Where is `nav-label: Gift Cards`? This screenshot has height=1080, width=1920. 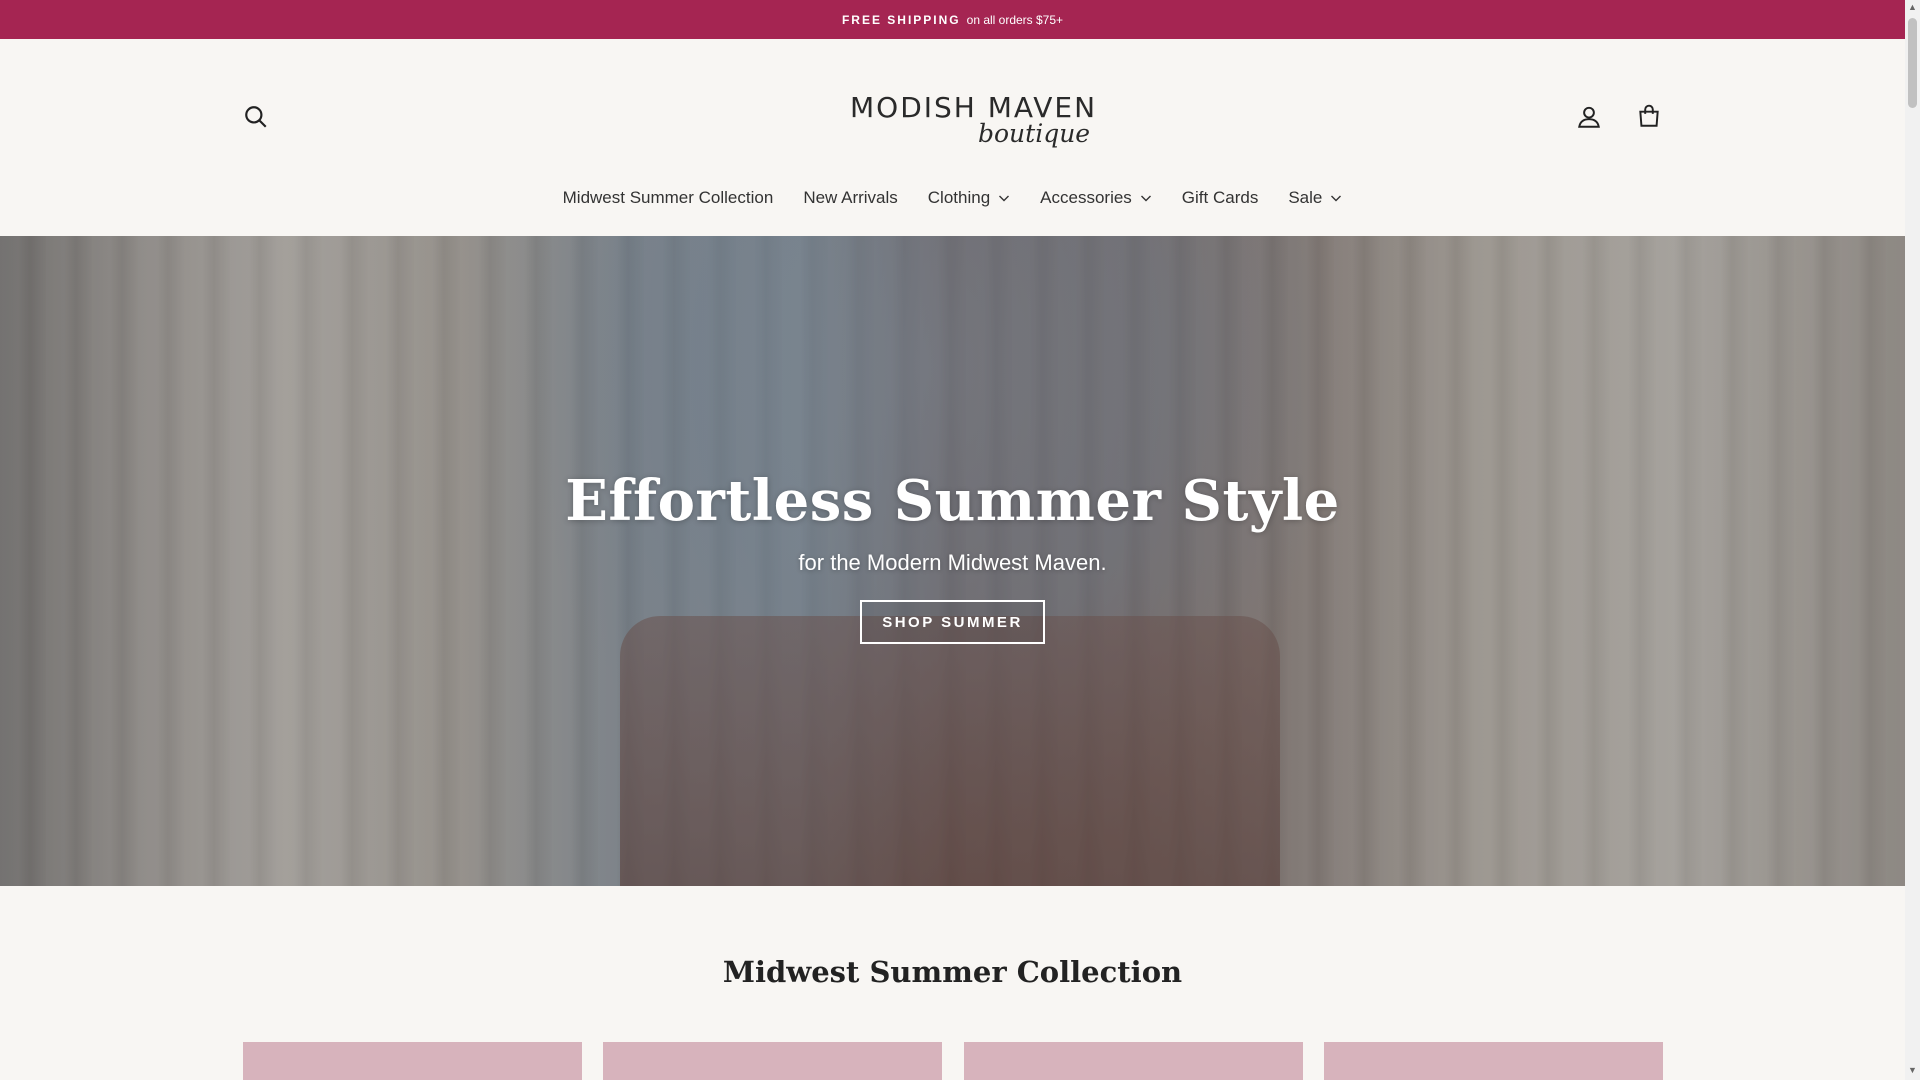
nav-label: Gift Cards is located at coordinates (1220, 197).